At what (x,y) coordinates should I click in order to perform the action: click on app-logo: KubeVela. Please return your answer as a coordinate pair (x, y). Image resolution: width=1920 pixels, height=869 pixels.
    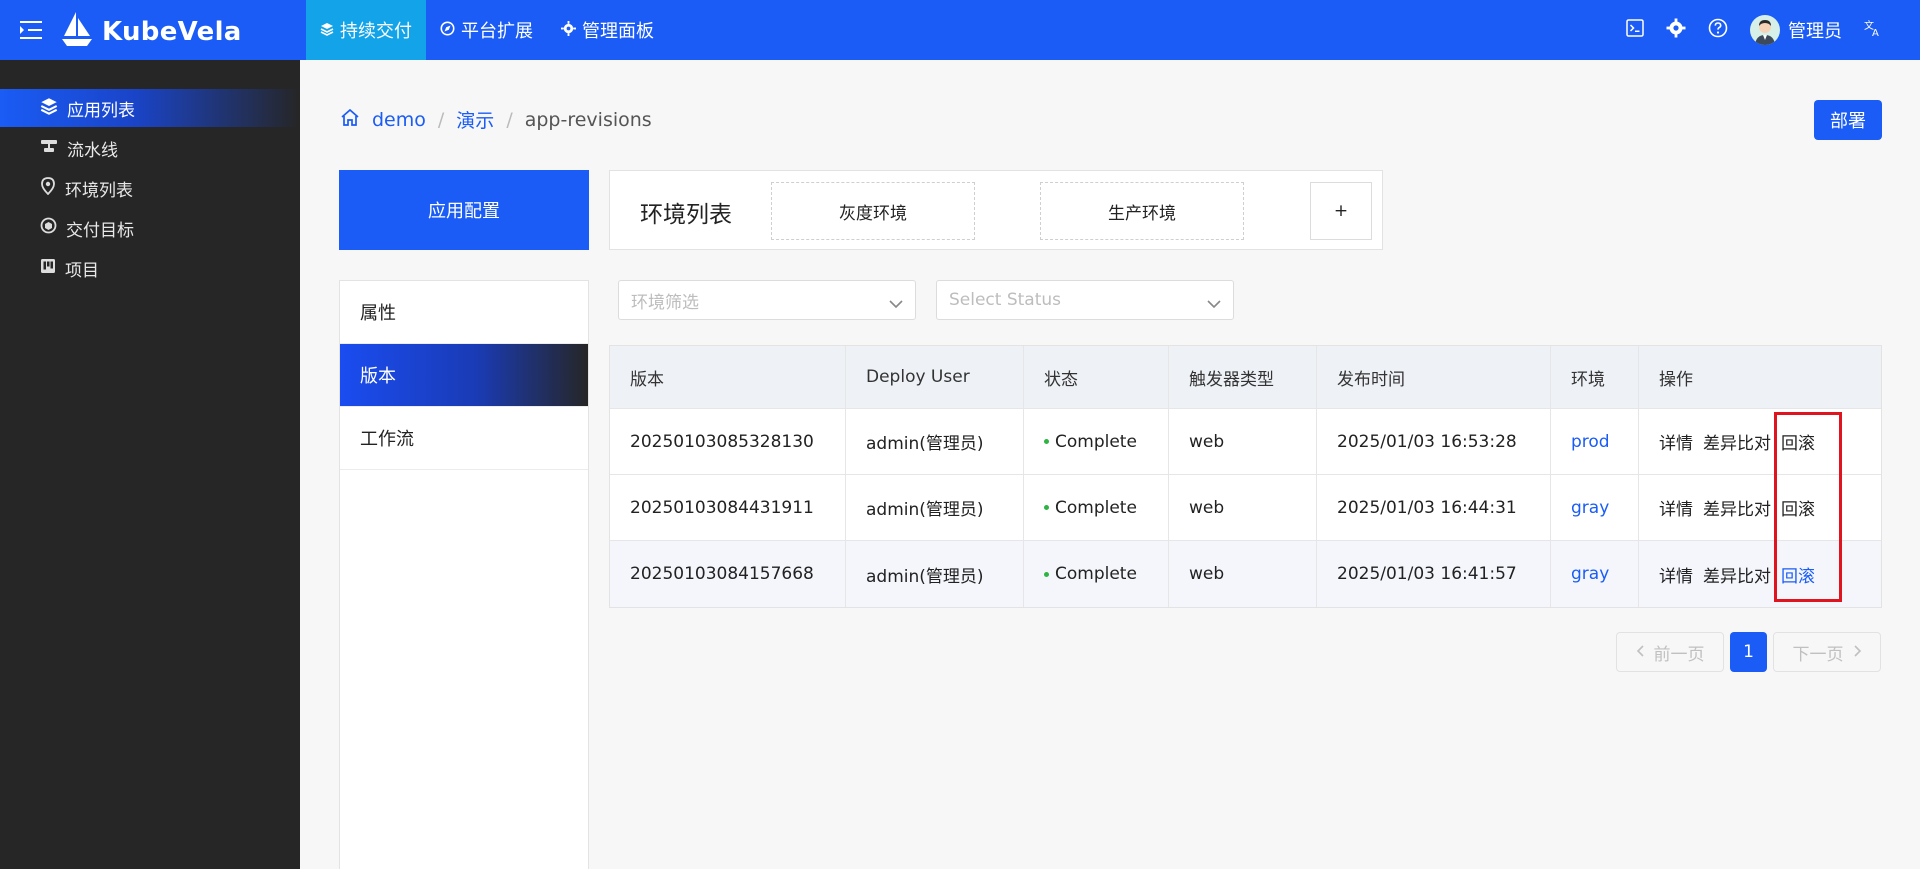
    Looking at the image, I should click on (151, 31).